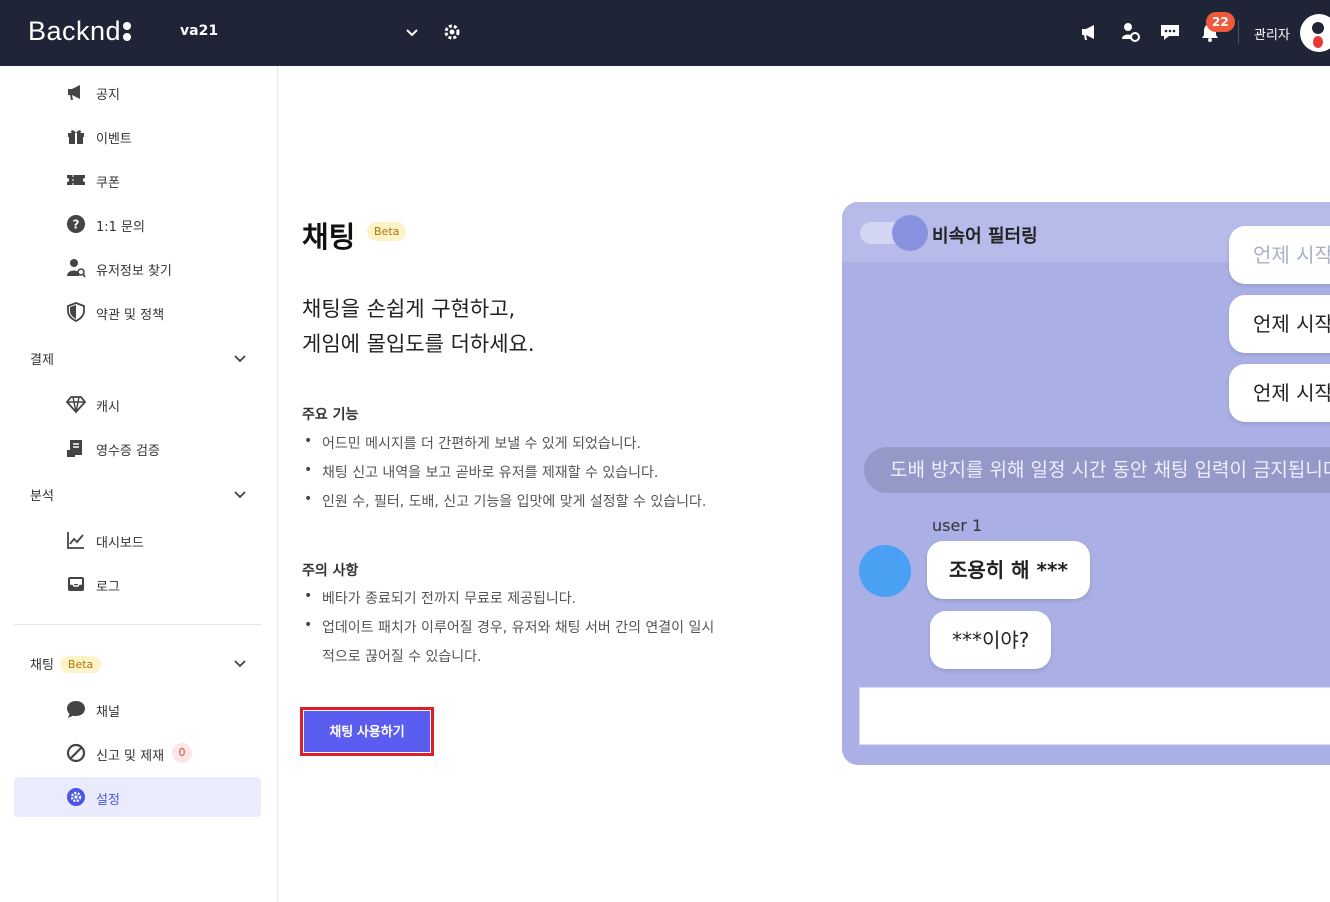  What do you see at coordinates (137, 753) in the screenshot?
I see `sidebar-item-report: 신고 및 제재 0` at bounding box center [137, 753].